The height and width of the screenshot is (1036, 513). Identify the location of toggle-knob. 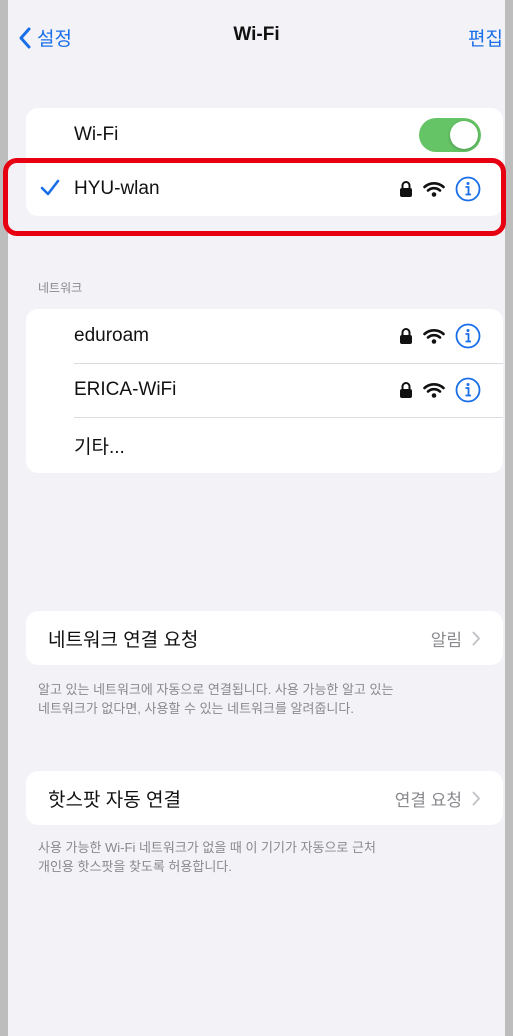
(464, 135).